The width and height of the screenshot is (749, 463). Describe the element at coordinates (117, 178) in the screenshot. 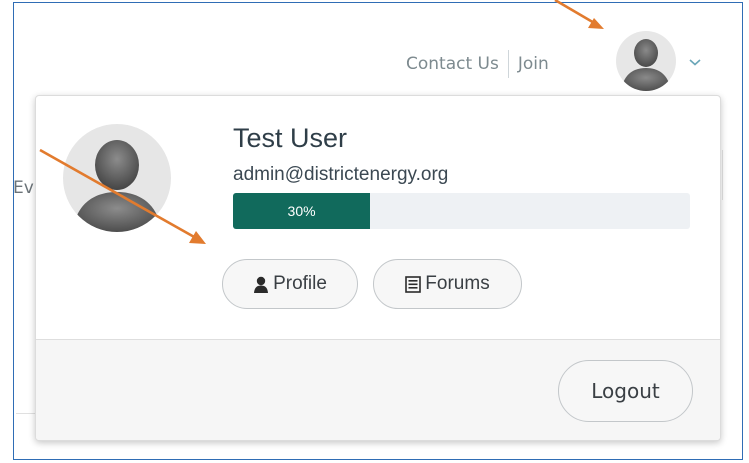

I see `profile-avatar-icon` at that location.